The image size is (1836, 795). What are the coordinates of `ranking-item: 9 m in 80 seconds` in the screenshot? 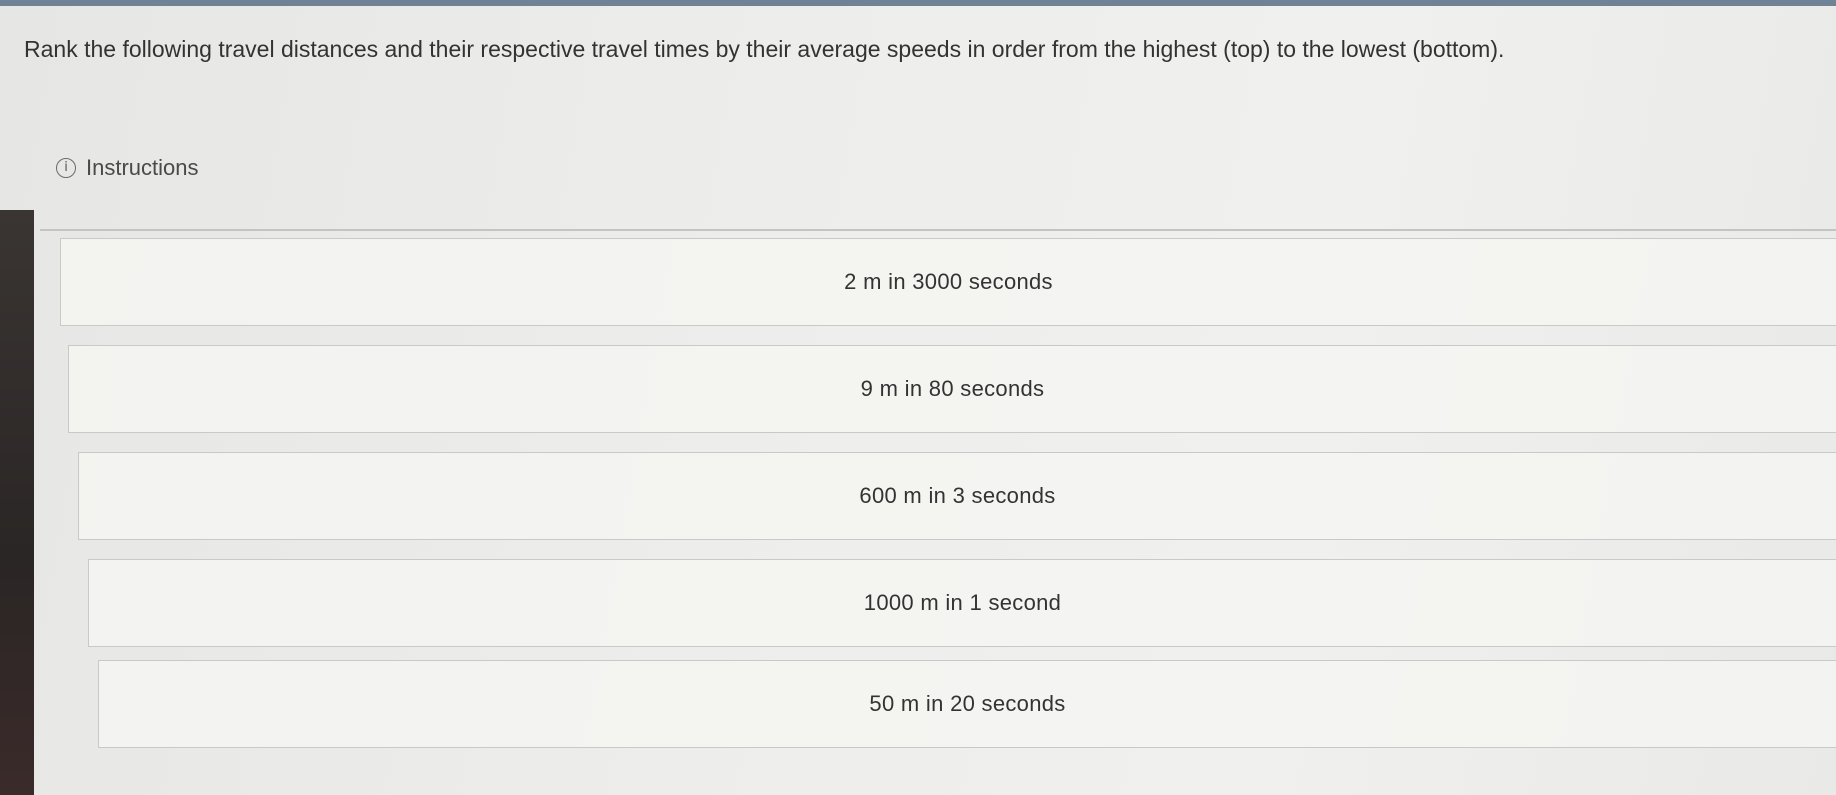 It's located at (952, 389).